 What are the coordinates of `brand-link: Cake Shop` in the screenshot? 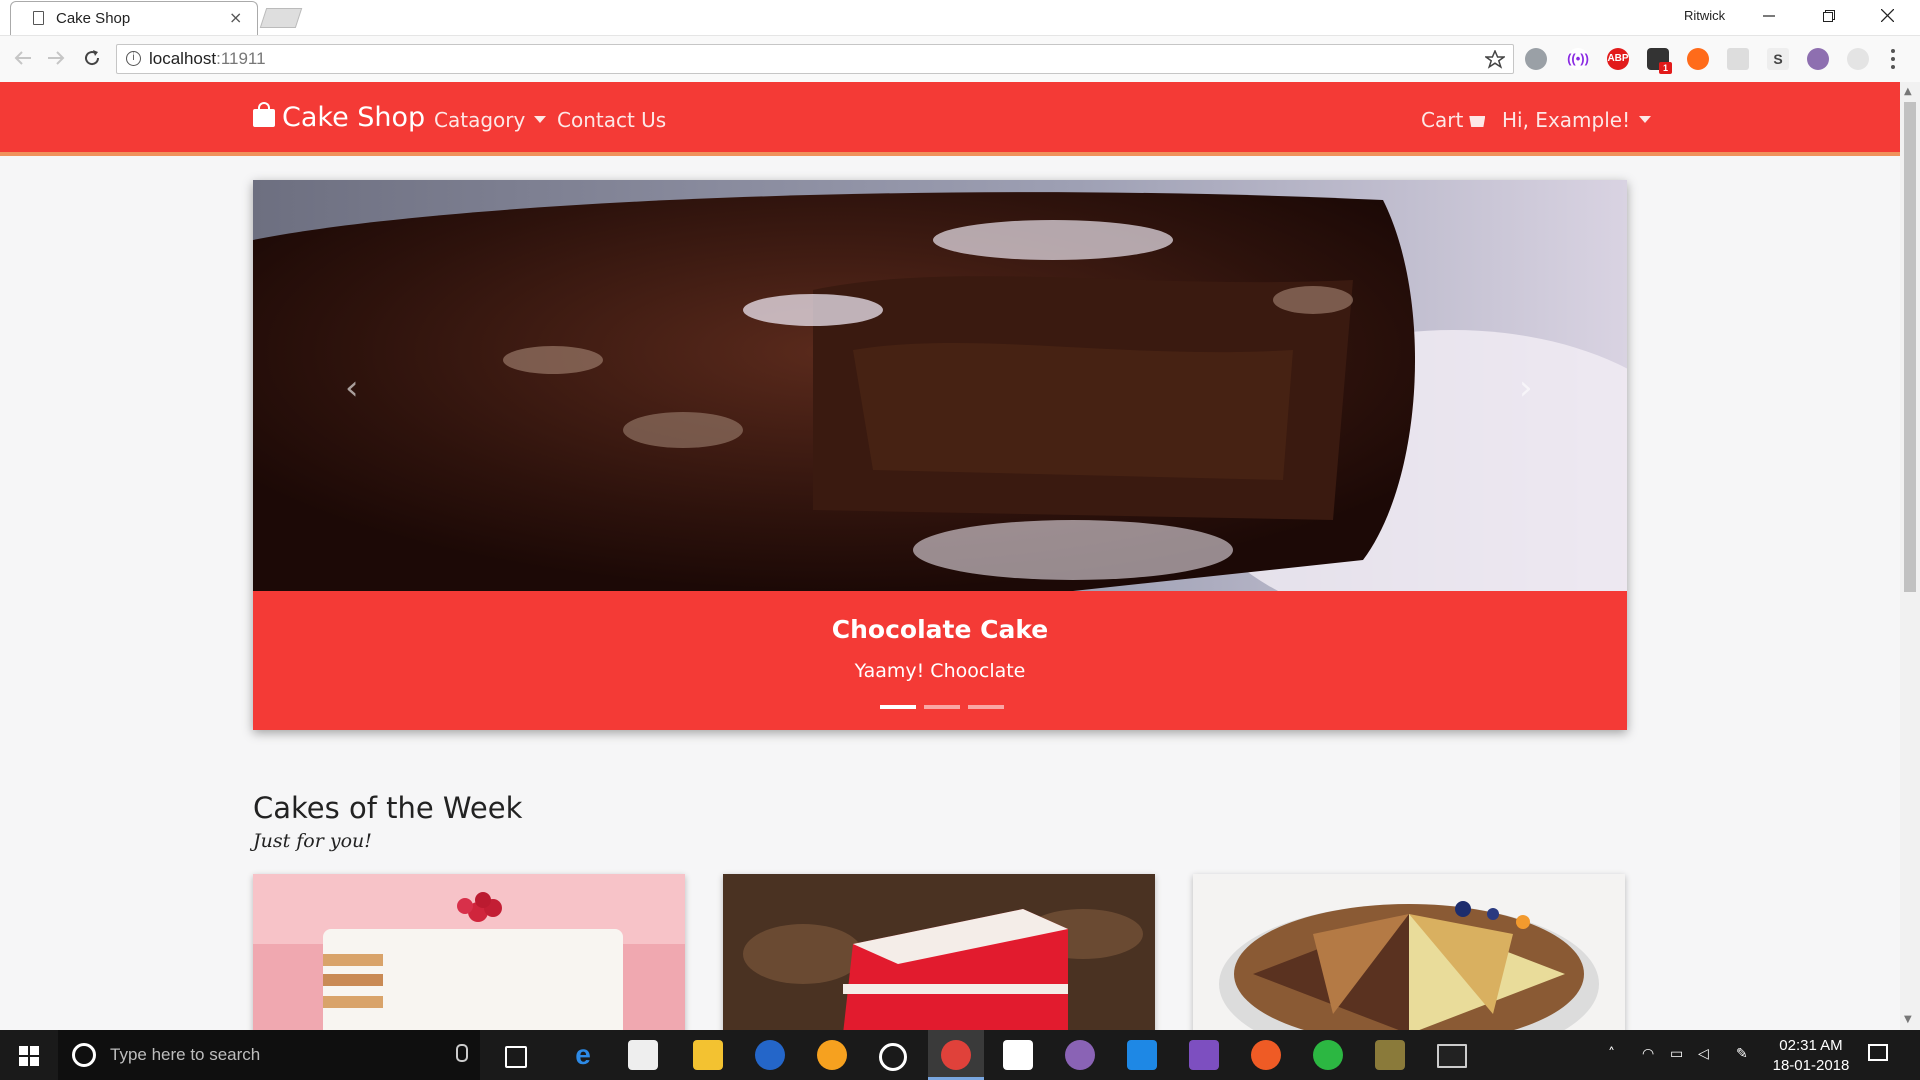 It's located at (339, 117).